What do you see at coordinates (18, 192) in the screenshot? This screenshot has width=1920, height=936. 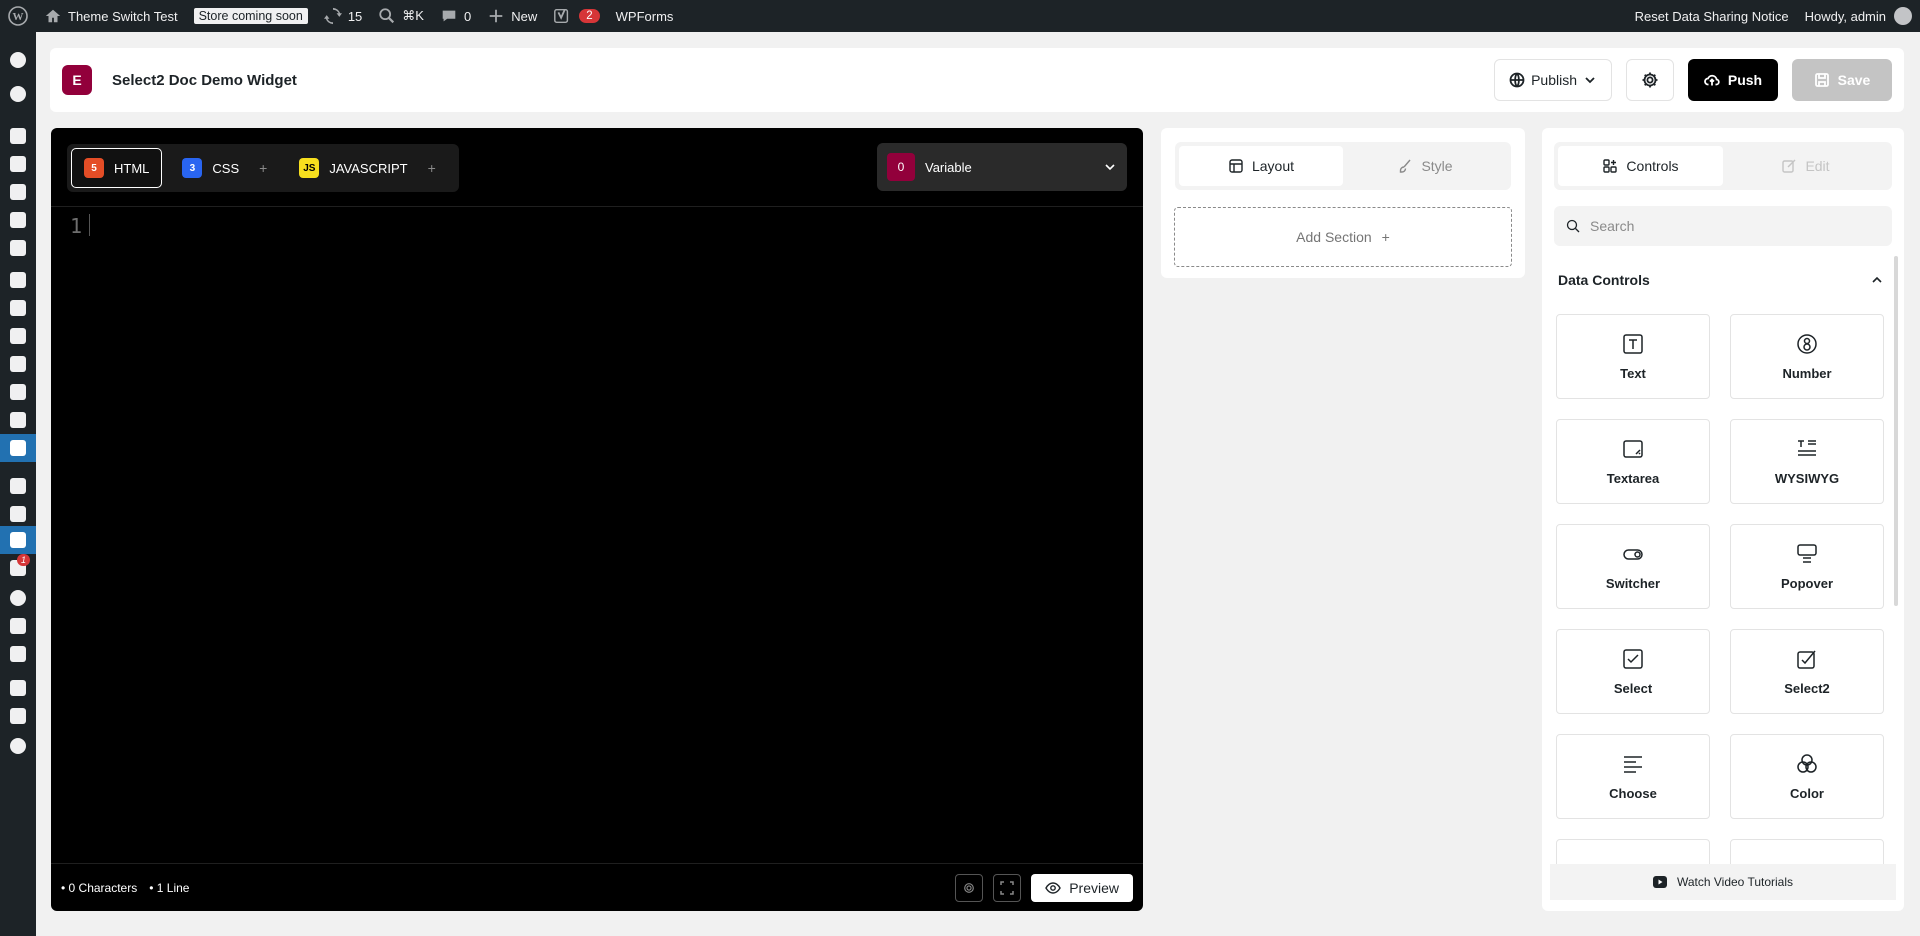 I see `pages-icon` at bounding box center [18, 192].